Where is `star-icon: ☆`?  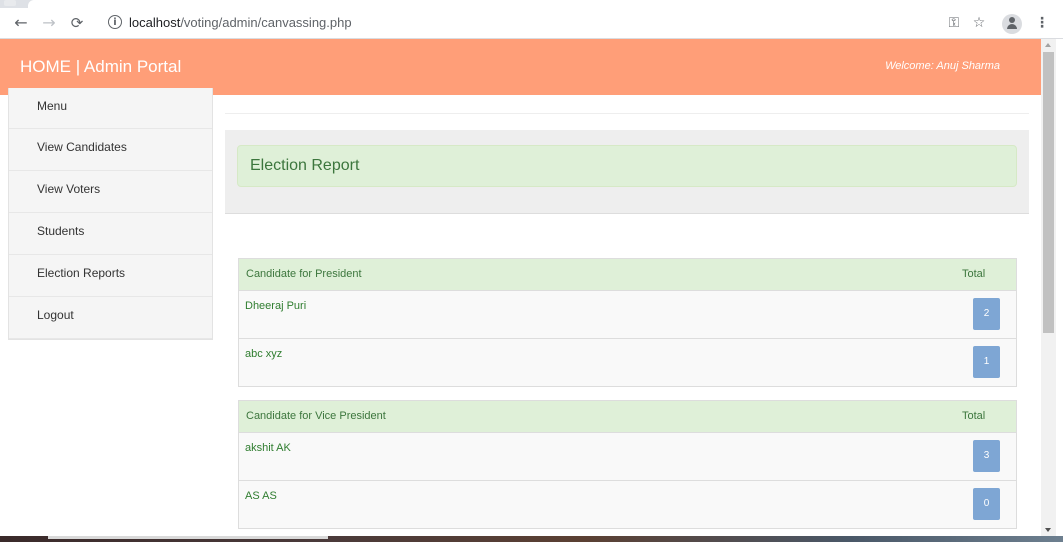
star-icon: ☆ is located at coordinates (979, 23).